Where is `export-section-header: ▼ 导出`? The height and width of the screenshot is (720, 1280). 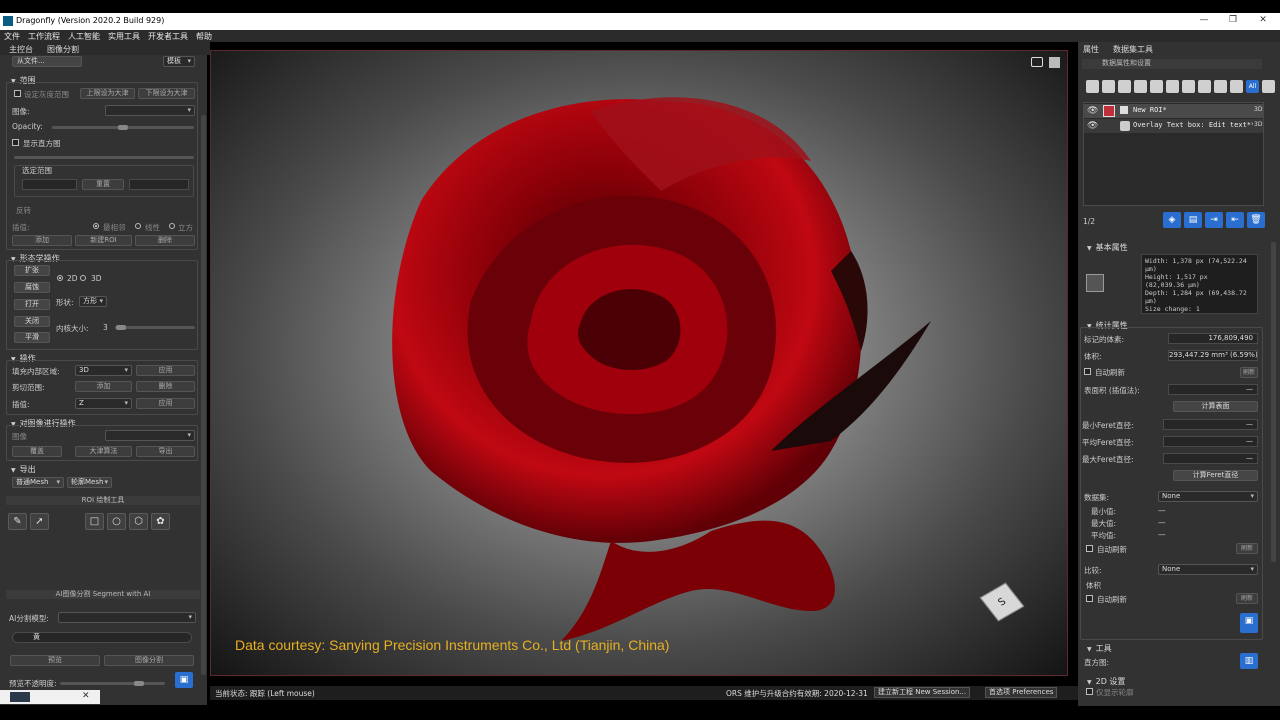
export-section-header: ▼ 导出 is located at coordinates (23, 469).